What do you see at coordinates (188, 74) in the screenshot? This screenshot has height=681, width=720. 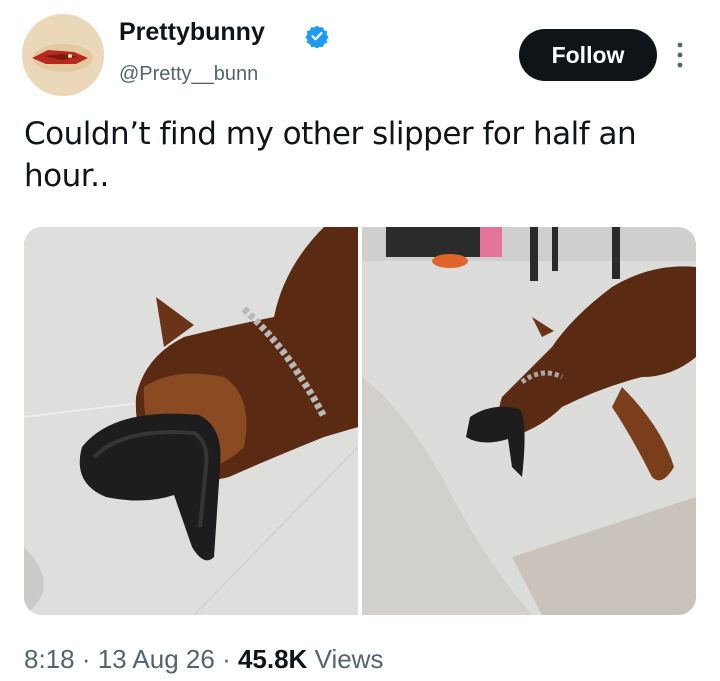 I see `author-handle: @Pretty__bunn` at bounding box center [188, 74].